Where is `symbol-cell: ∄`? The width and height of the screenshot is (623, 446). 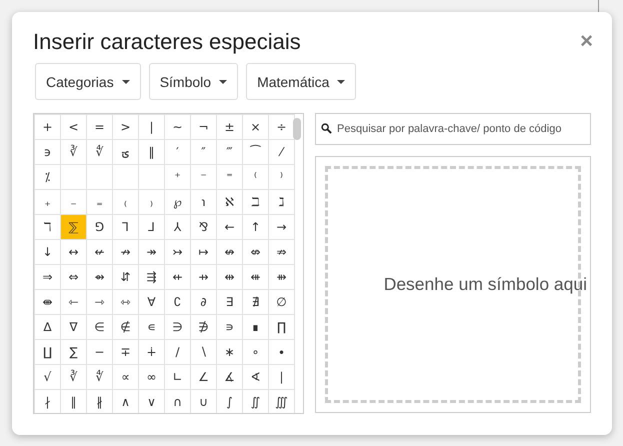 symbol-cell: ∄ is located at coordinates (255, 302).